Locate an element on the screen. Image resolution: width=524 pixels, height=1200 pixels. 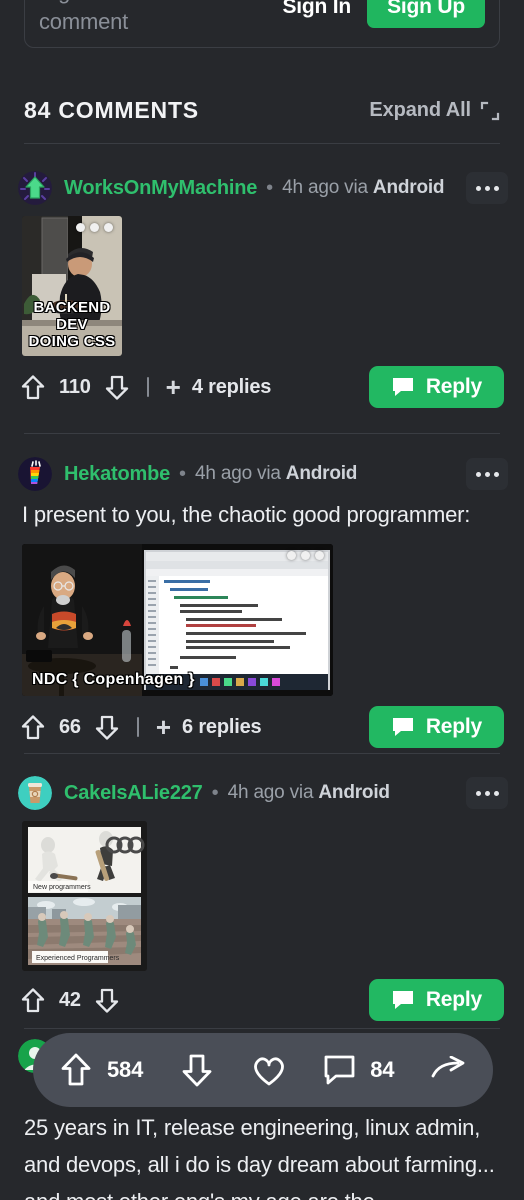
floating-action-bar: 584 84 is located at coordinates (263, 1070).